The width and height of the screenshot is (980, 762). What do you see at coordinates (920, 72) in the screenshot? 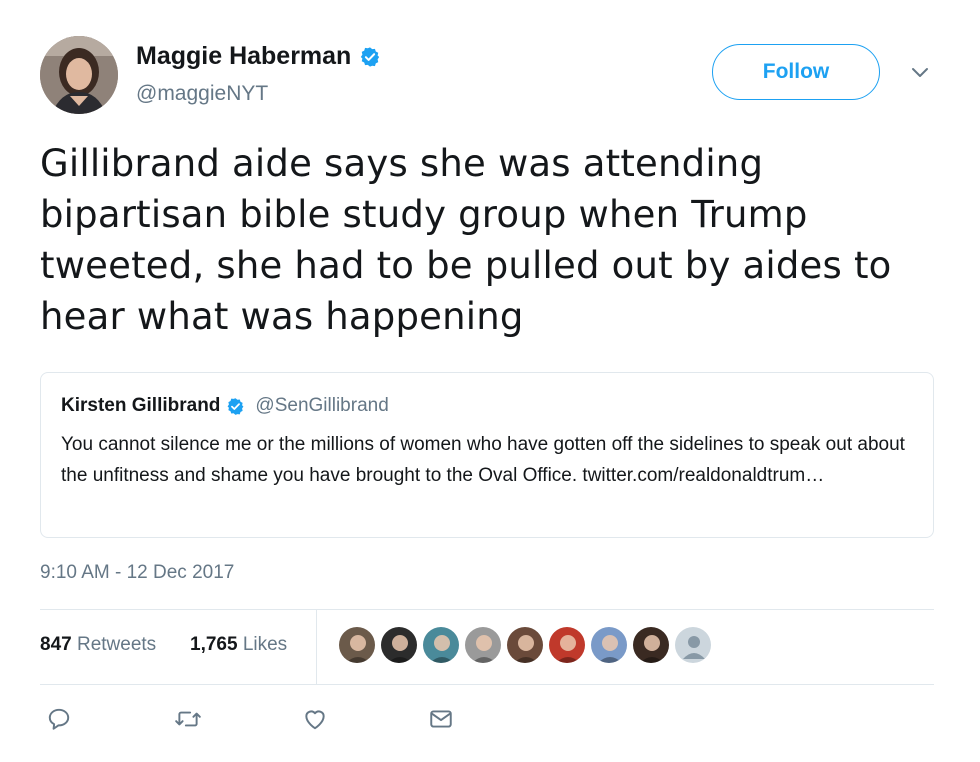
I see `chevron-down-icon` at bounding box center [920, 72].